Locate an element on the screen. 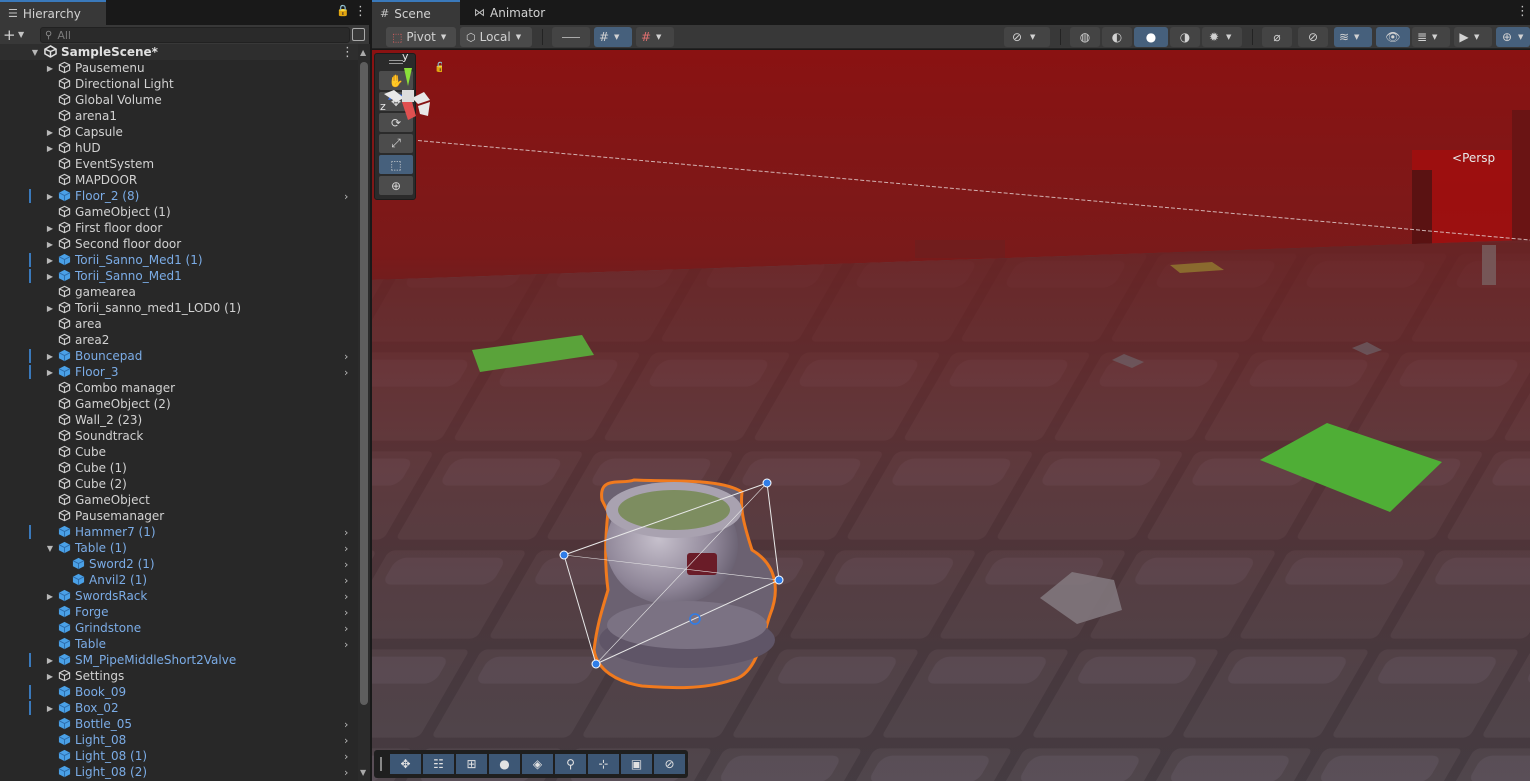  debug-draw-dropdown: ✹ ▼ is located at coordinates (1222, 37).